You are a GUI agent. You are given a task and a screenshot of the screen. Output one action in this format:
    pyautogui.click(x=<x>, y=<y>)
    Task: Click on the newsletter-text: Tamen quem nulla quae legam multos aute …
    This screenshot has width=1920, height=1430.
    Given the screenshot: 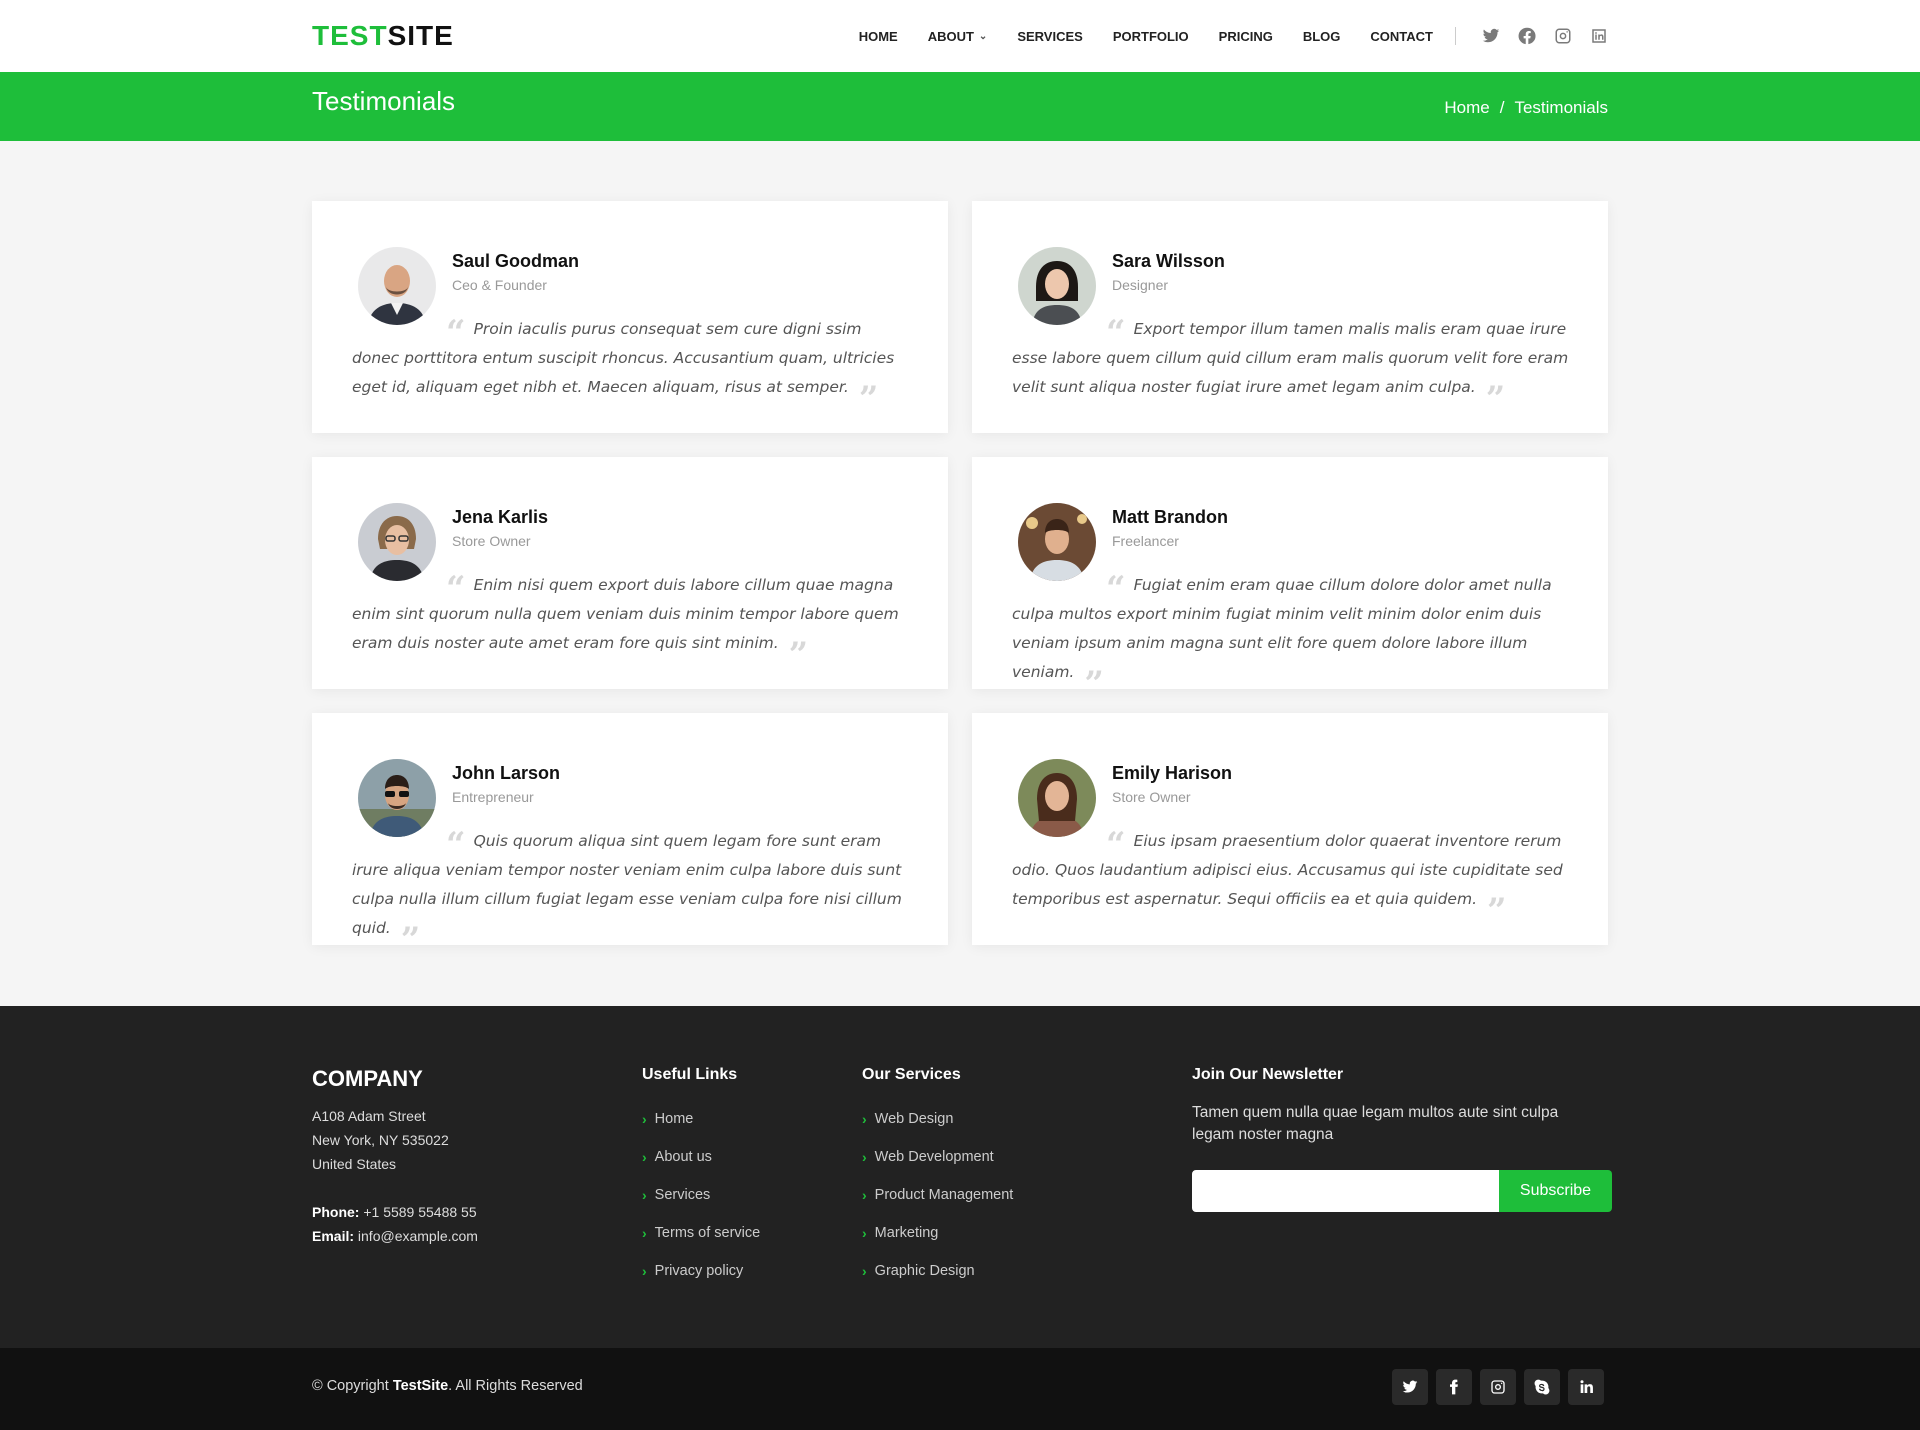 What is the action you would take?
    pyautogui.click(x=1375, y=1123)
    